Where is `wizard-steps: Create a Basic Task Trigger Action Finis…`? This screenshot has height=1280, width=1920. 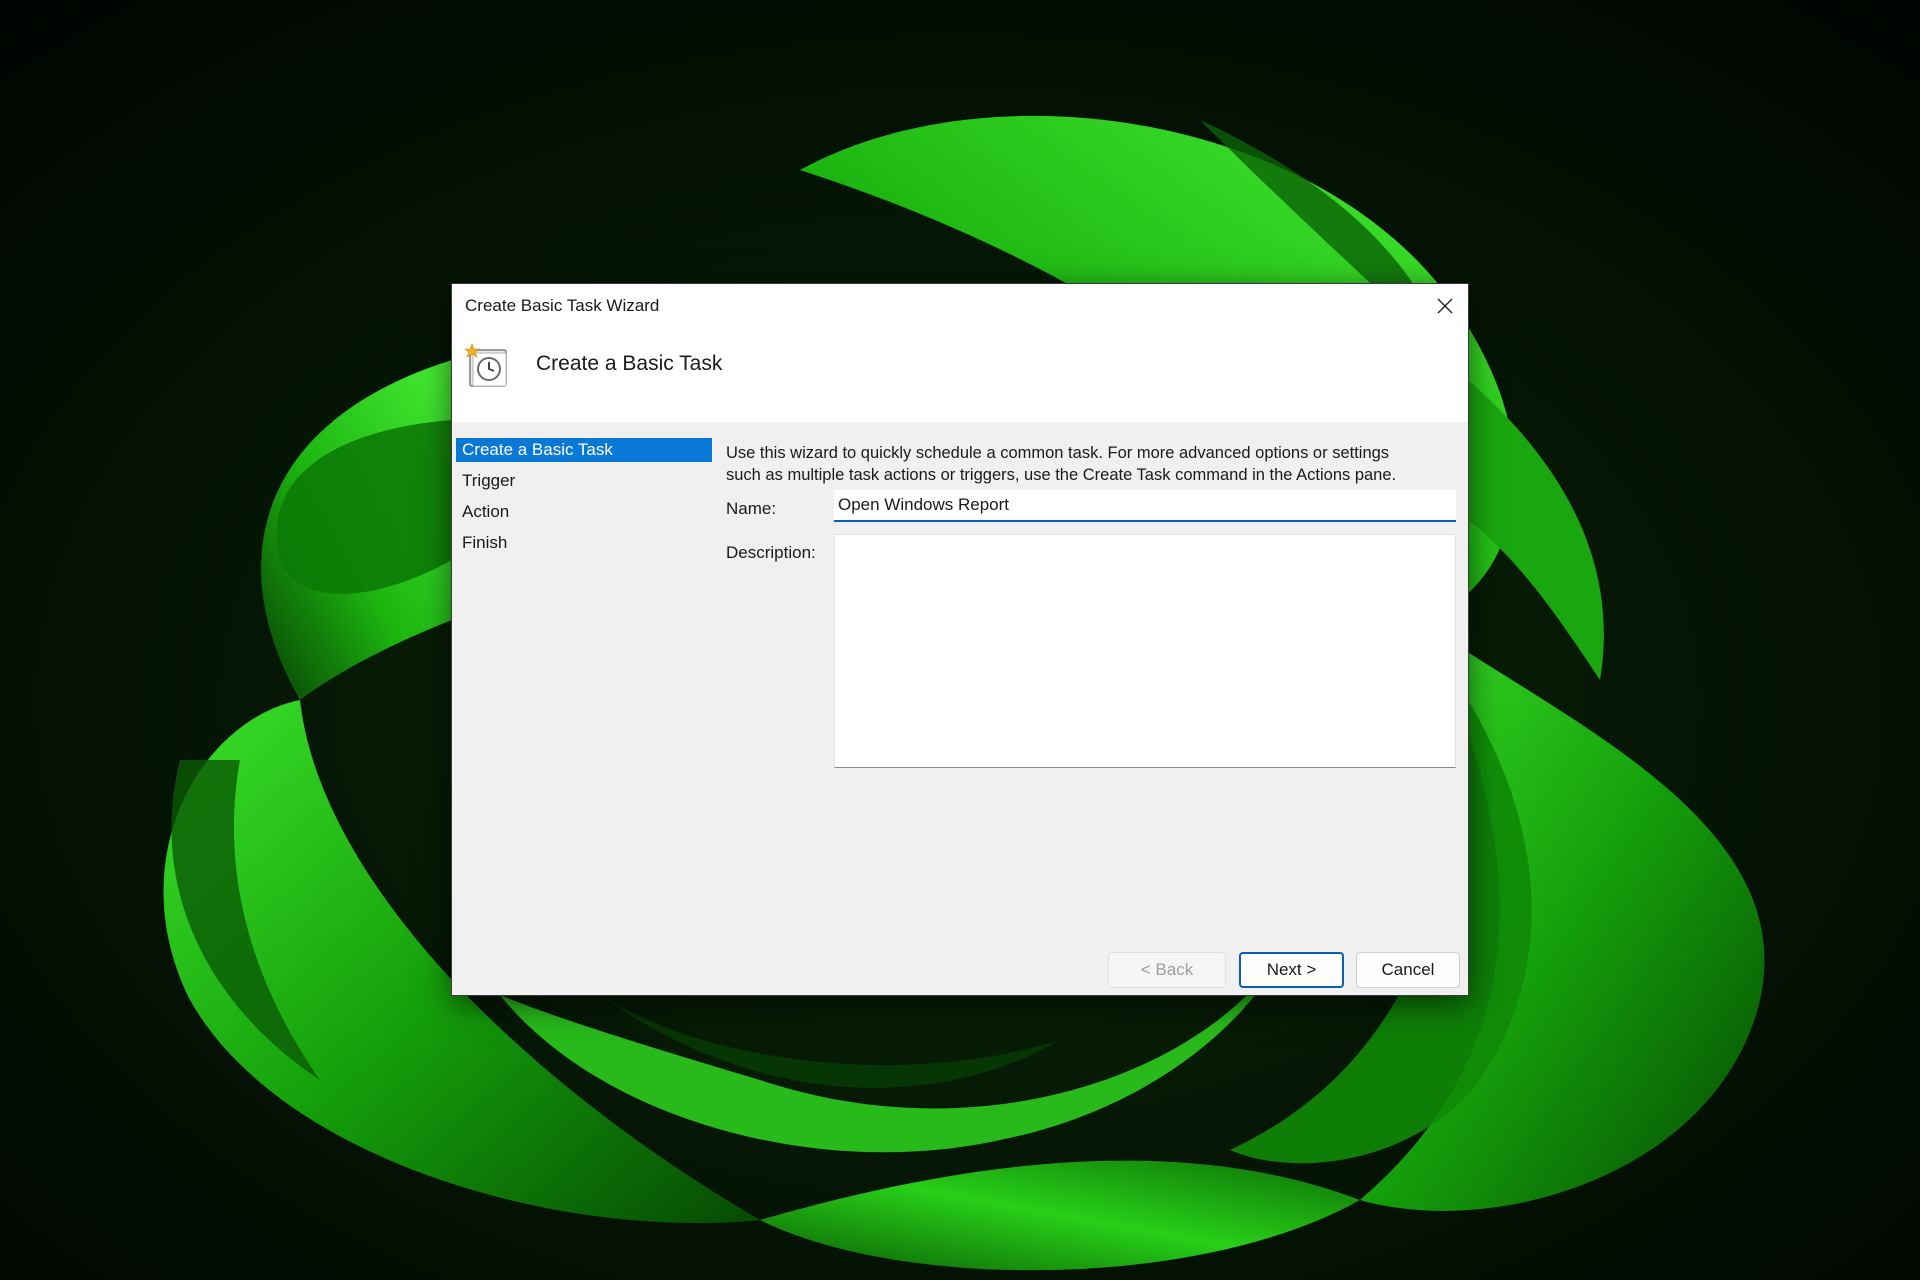
wizard-steps: Create a Basic Task Trigger Action Finis… is located at coordinates (584, 500).